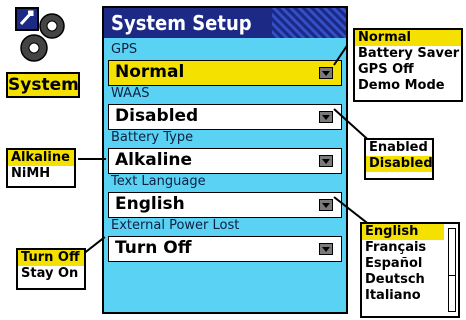 The height and width of the screenshot is (320, 466). Describe the element at coordinates (403, 280) in the screenshot. I see `option-item: Deutsch` at that location.